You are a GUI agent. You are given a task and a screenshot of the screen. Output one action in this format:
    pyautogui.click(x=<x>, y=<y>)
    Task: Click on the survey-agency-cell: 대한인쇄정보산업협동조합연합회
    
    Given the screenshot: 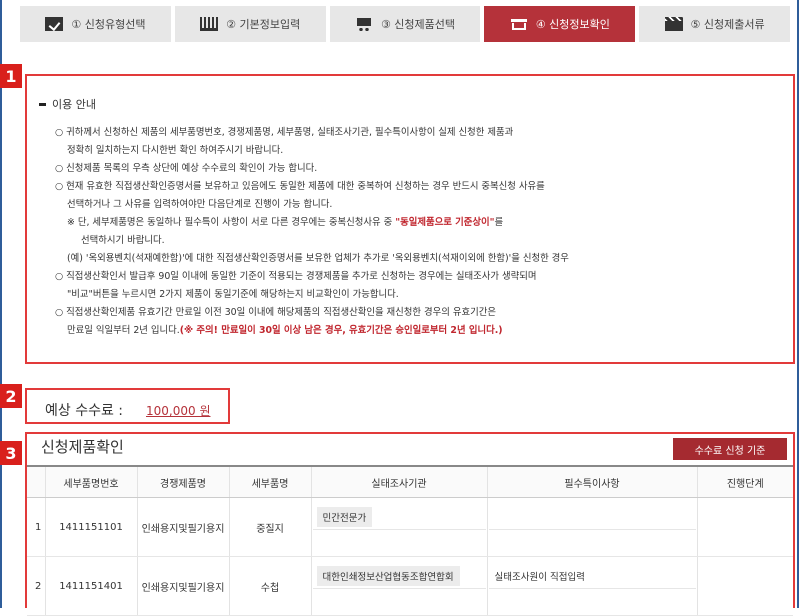 What is the action you would take?
    pyautogui.click(x=398, y=586)
    